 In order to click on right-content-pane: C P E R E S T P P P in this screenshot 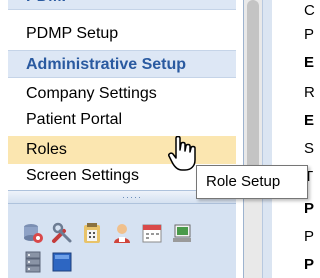, I will do `click(294, 139)`.